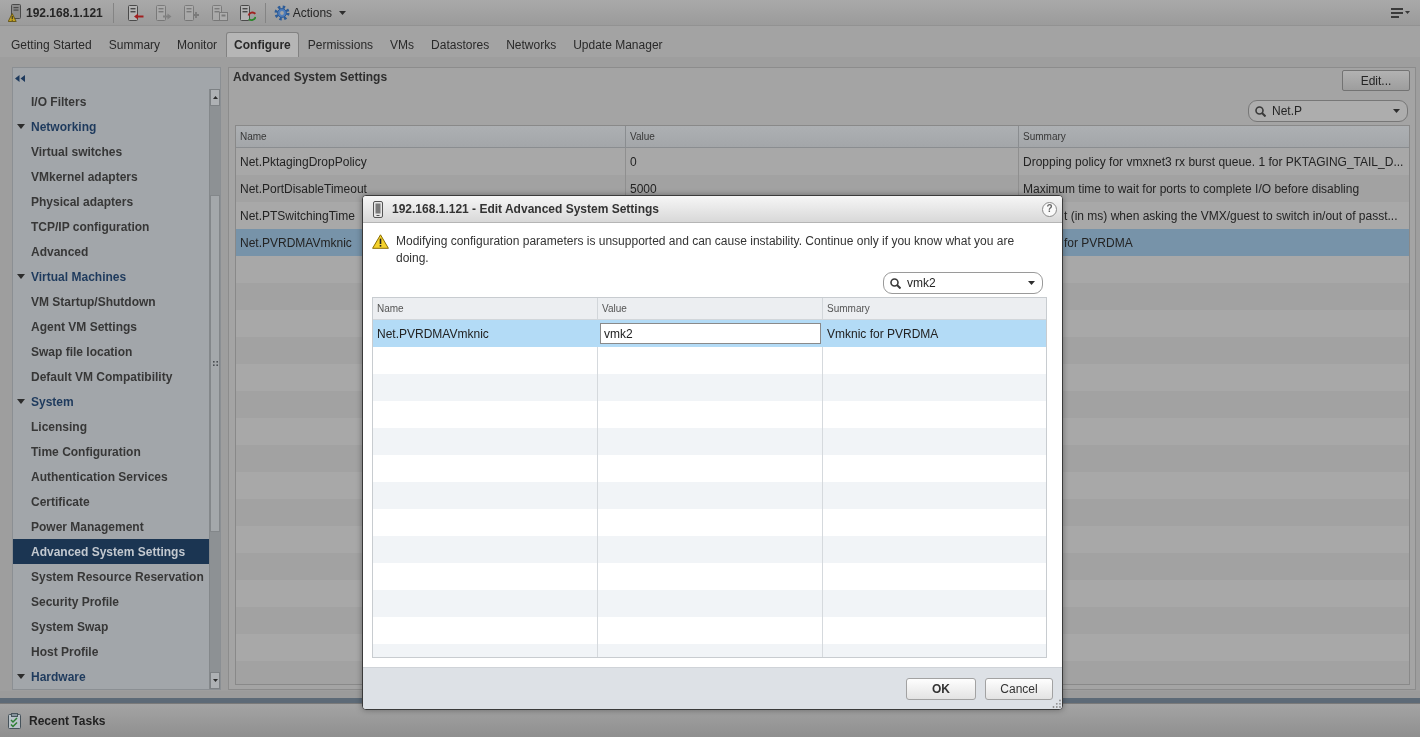 This screenshot has height=737, width=1420. What do you see at coordinates (281, 12) in the screenshot?
I see `gear-icon` at bounding box center [281, 12].